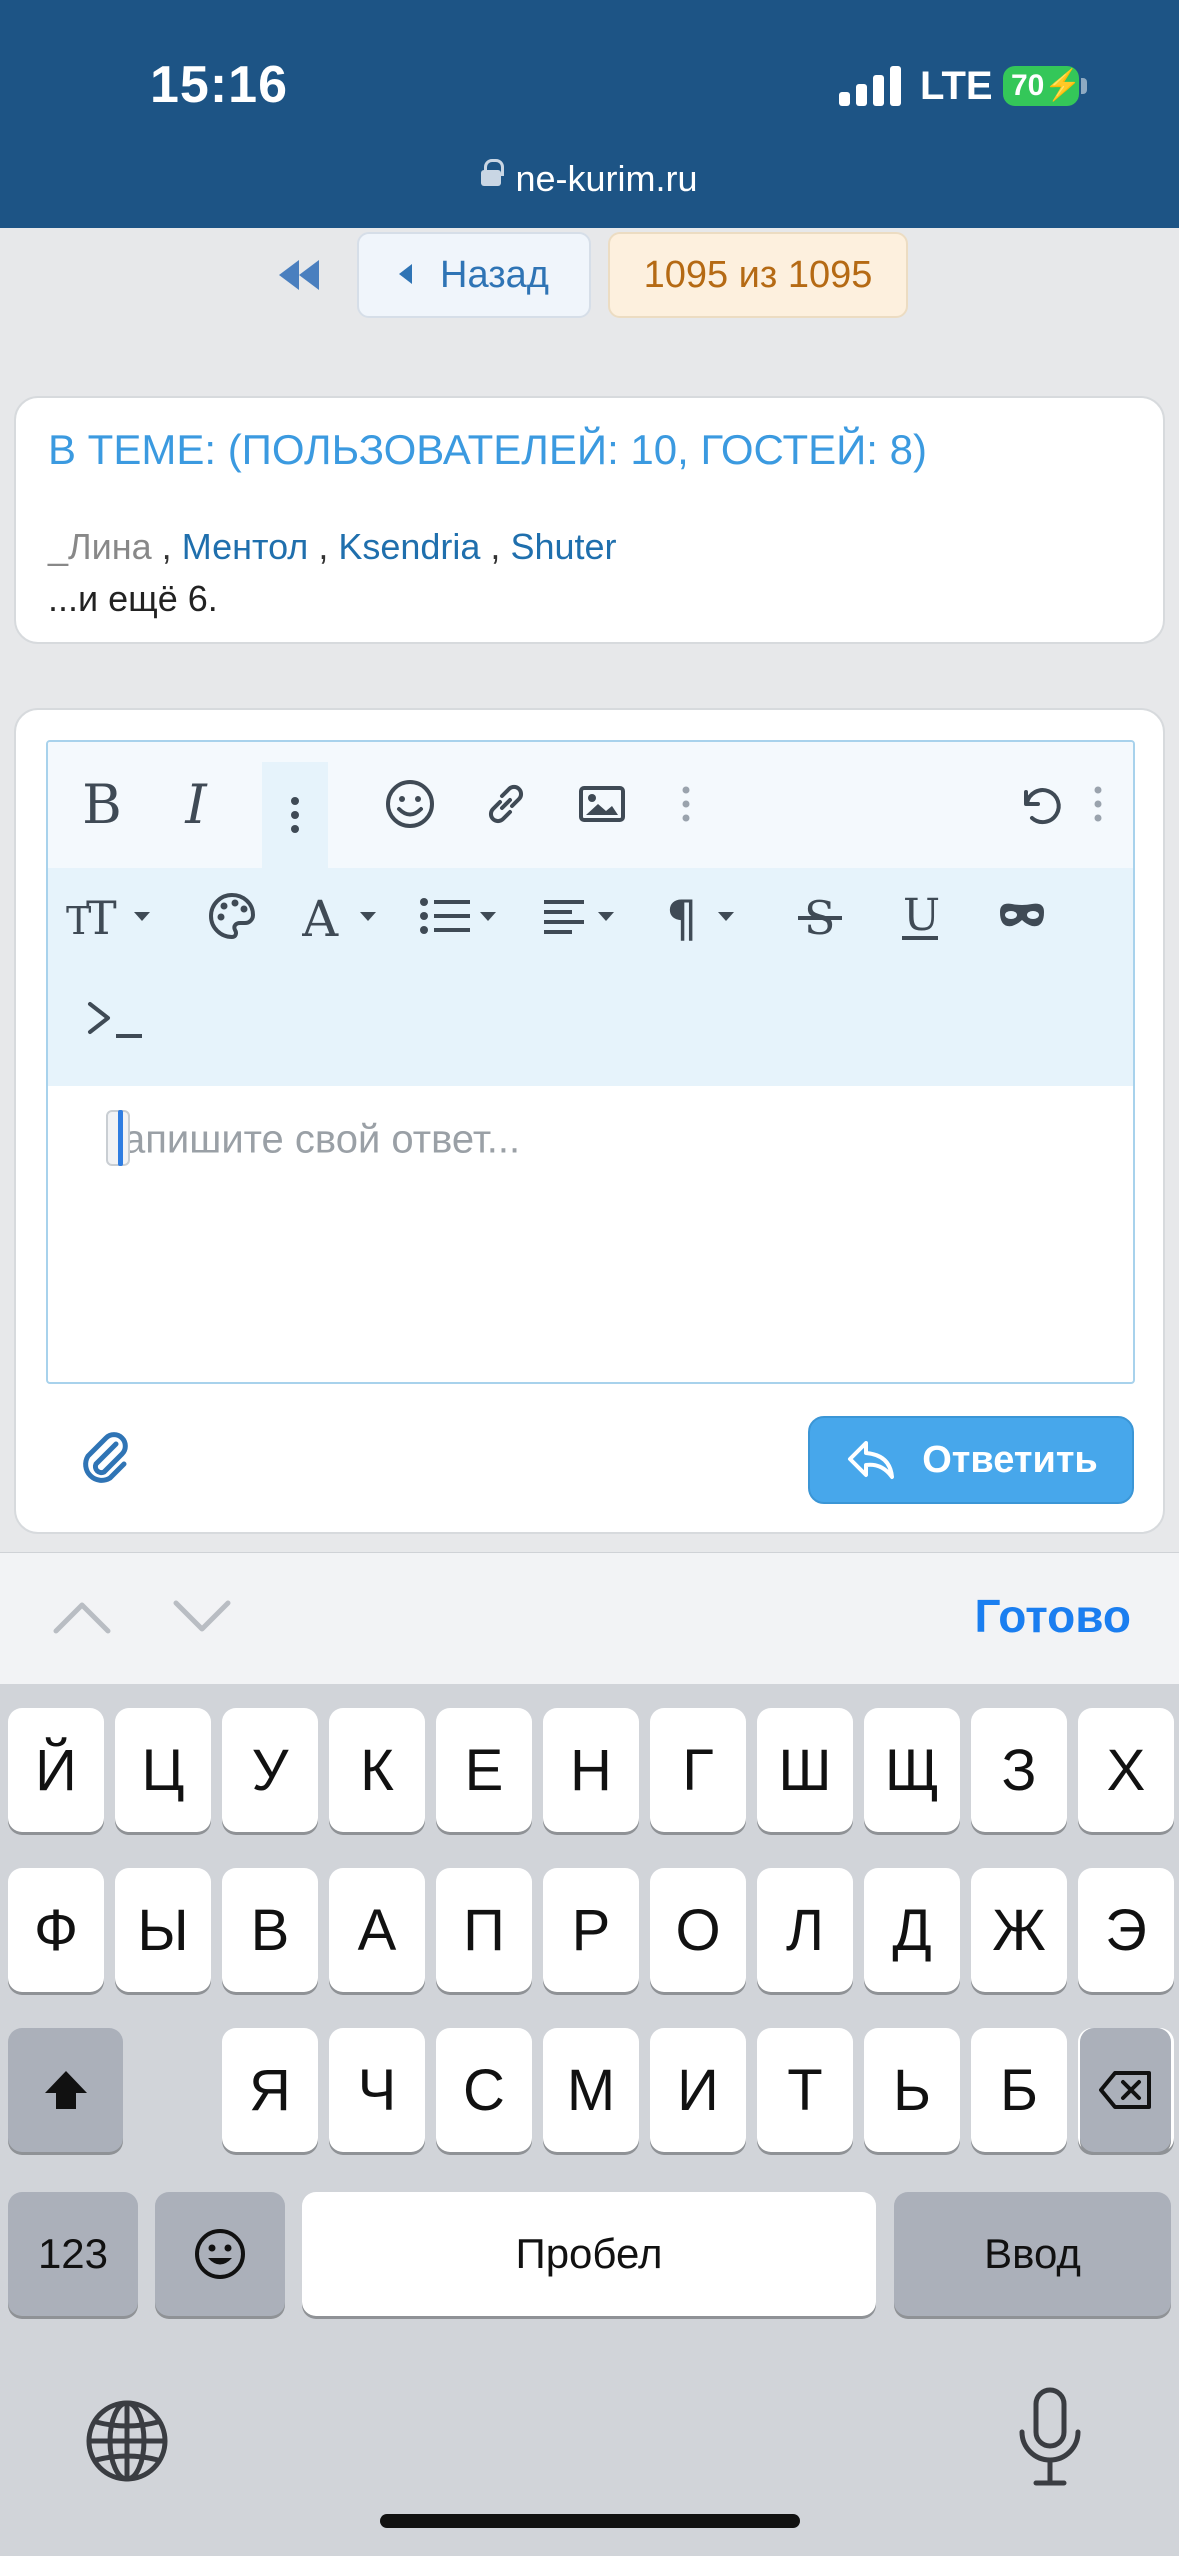  Describe the element at coordinates (484, 1930) in the screenshot. I see `letter-key: П` at that location.